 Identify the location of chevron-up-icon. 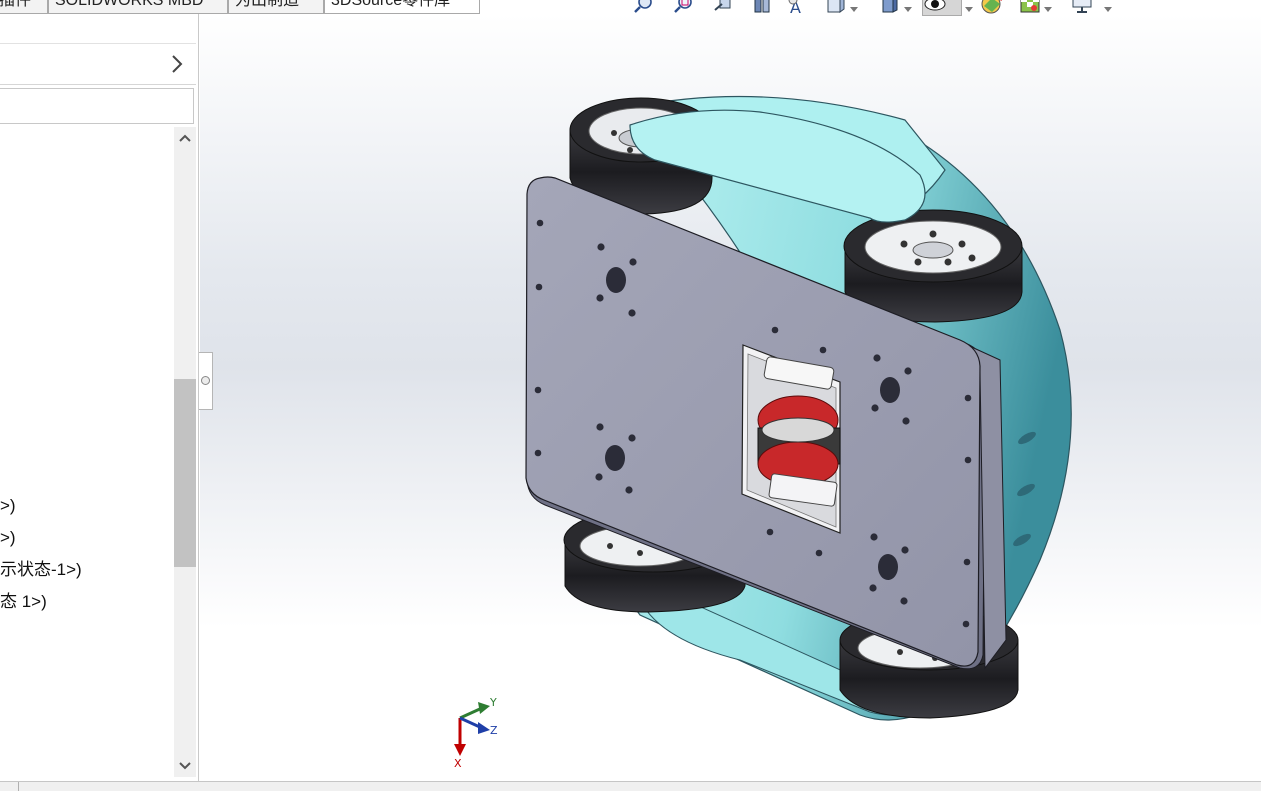
(185, 138).